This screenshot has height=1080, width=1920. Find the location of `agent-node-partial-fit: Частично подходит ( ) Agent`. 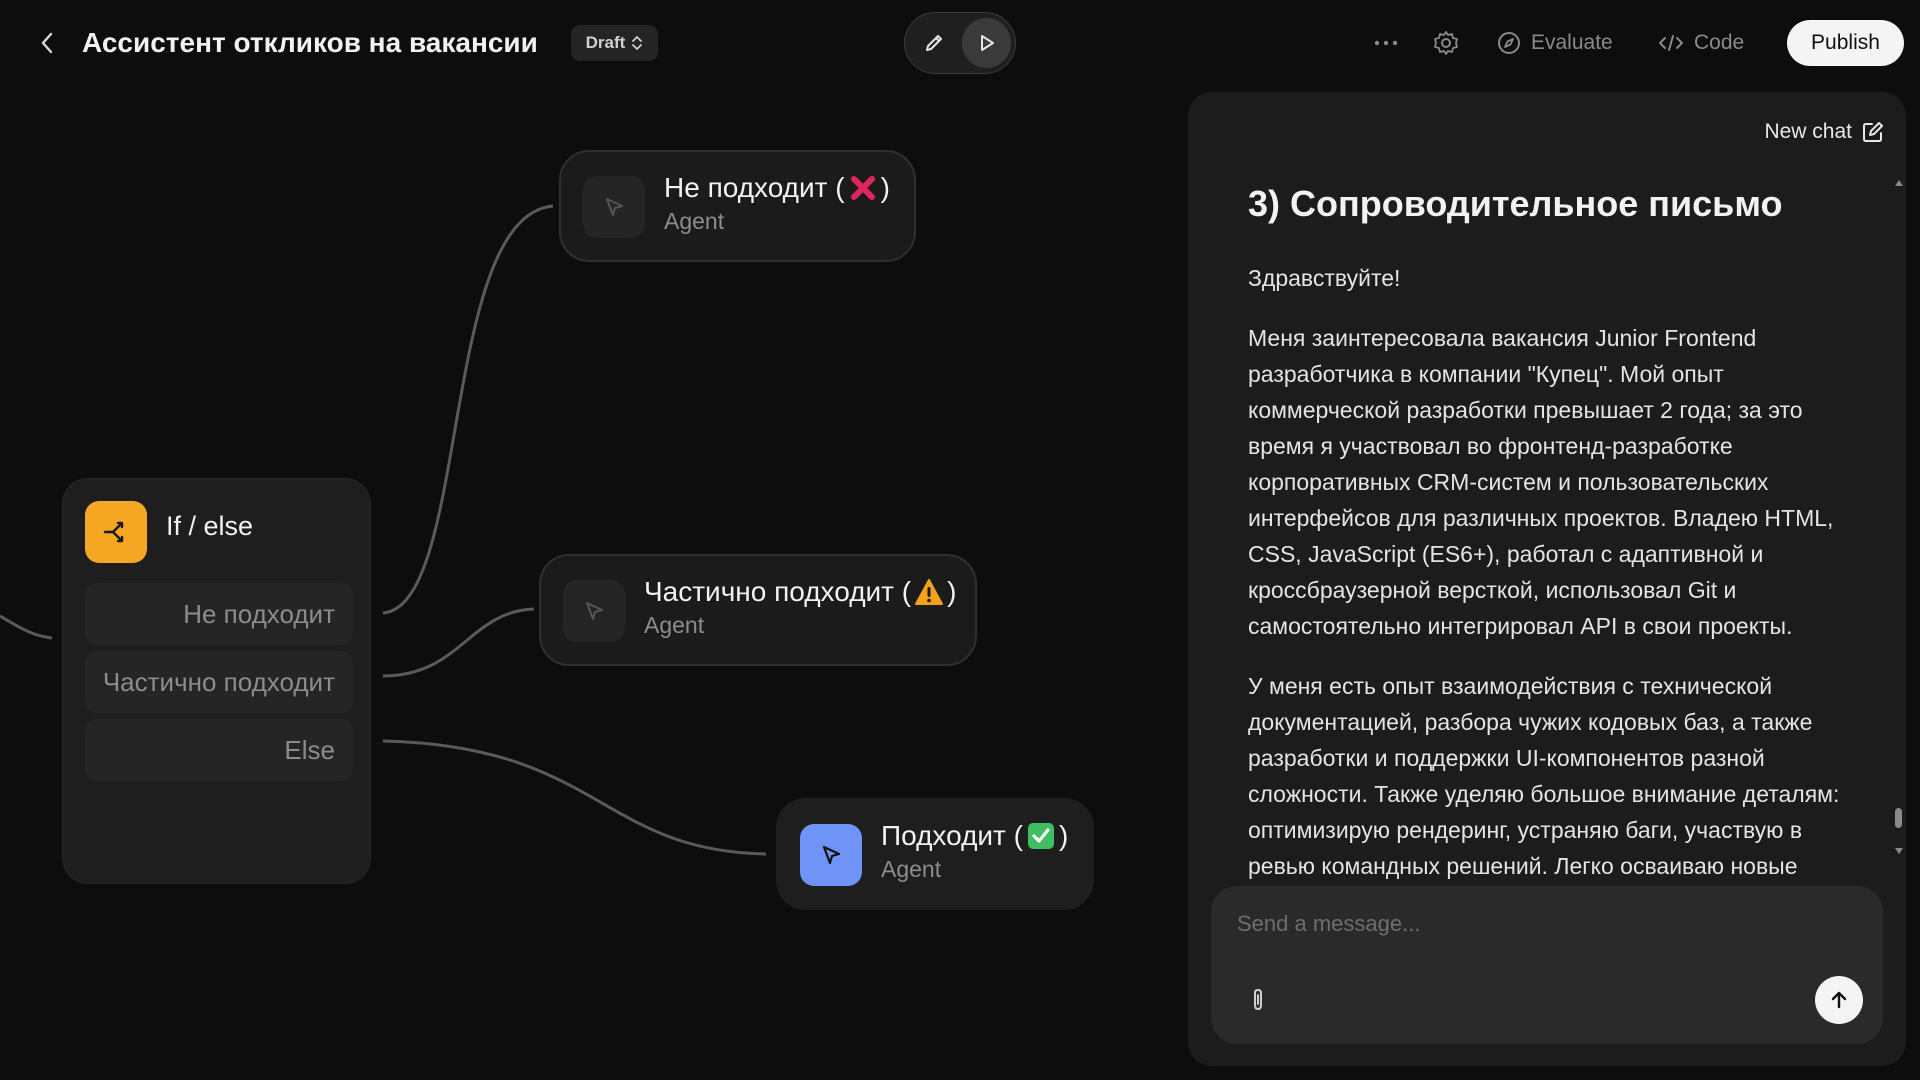

agent-node-partial-fit: Частично подходит ( ) Agent is located at coordinates (758, 610).